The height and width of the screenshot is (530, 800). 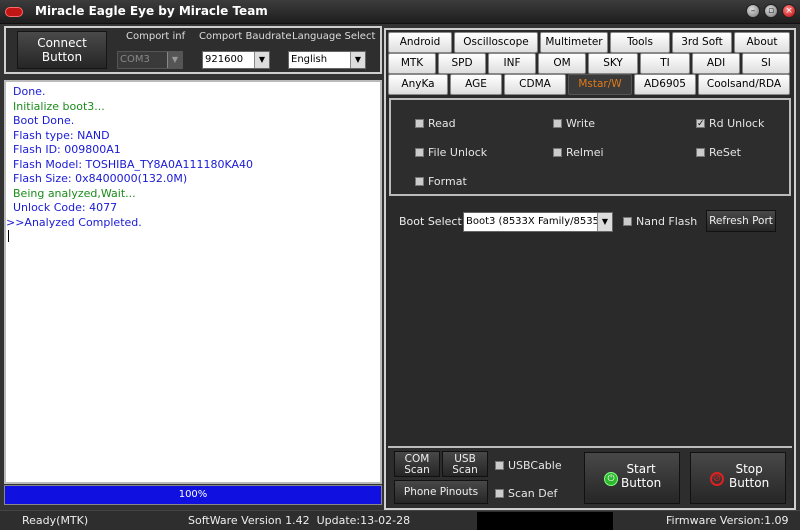 What do you see at coordinates (667, 221) in the screenshot?
I see `nand-flash-label: Nand Flash` at bounding box center [667, 221].